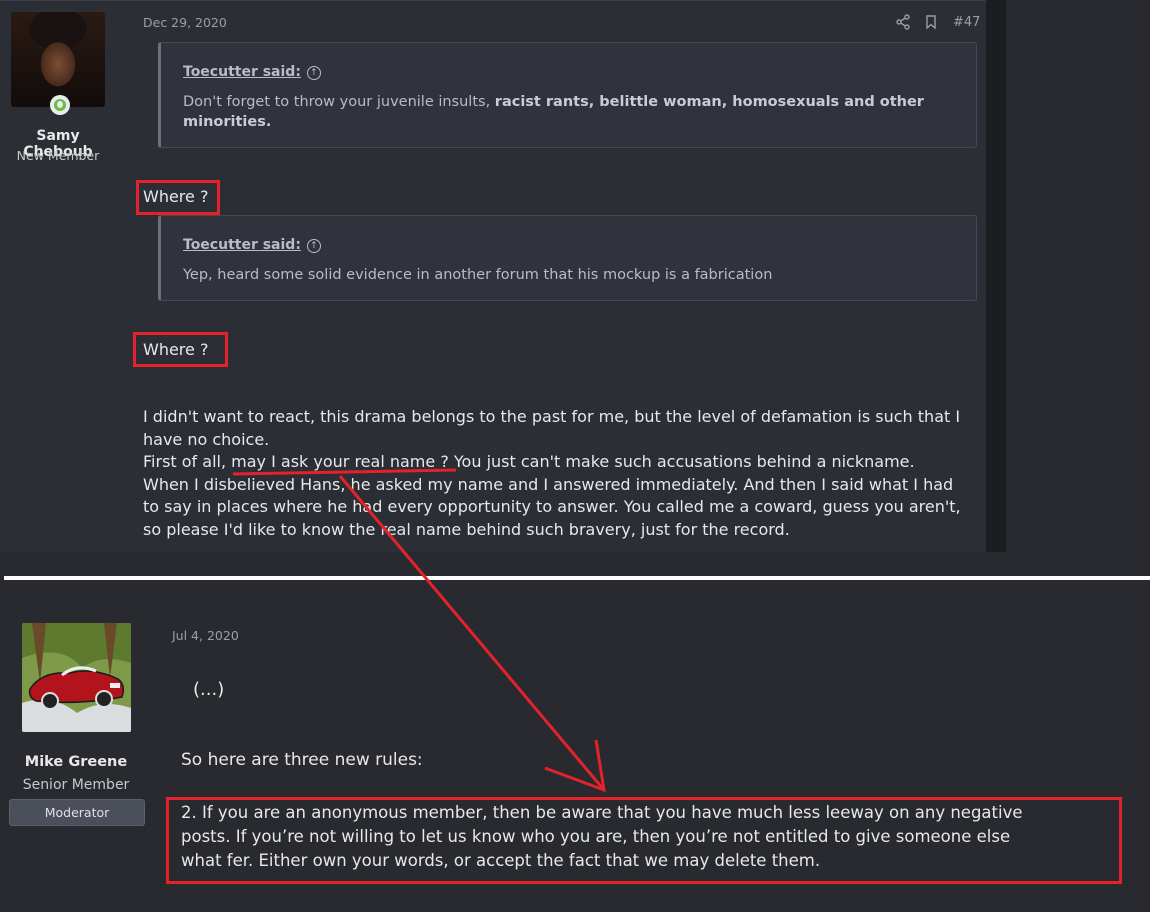 This screenshot has width=1150, height=912. Describe the element at coordinates (472, 633) in the screenshot. I see `annotation-arrow-shaft` at that location.